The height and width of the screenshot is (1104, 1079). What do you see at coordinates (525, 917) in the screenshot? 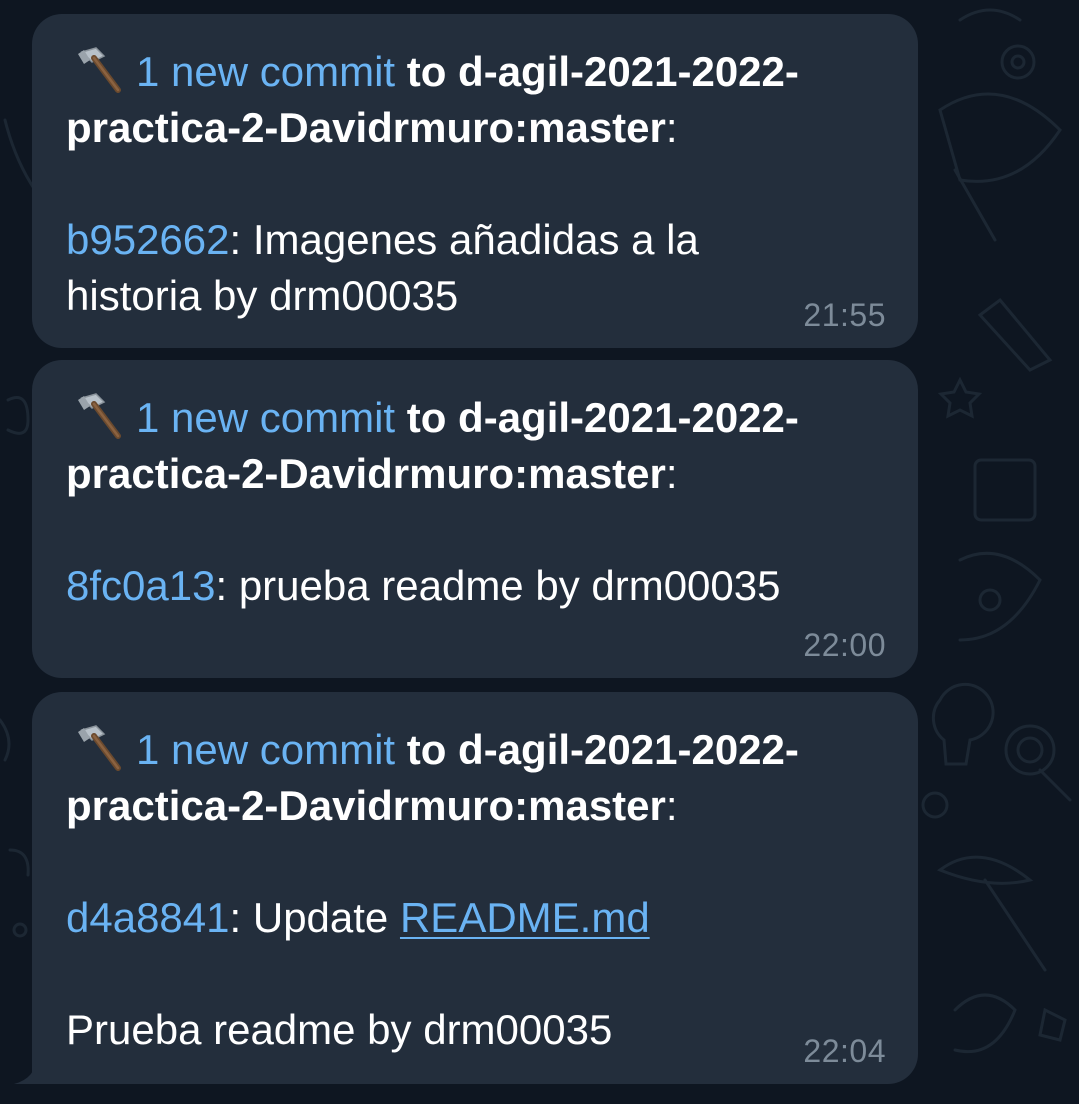
I see `readme-file-link: README.md` at bounding box center [525, 917].